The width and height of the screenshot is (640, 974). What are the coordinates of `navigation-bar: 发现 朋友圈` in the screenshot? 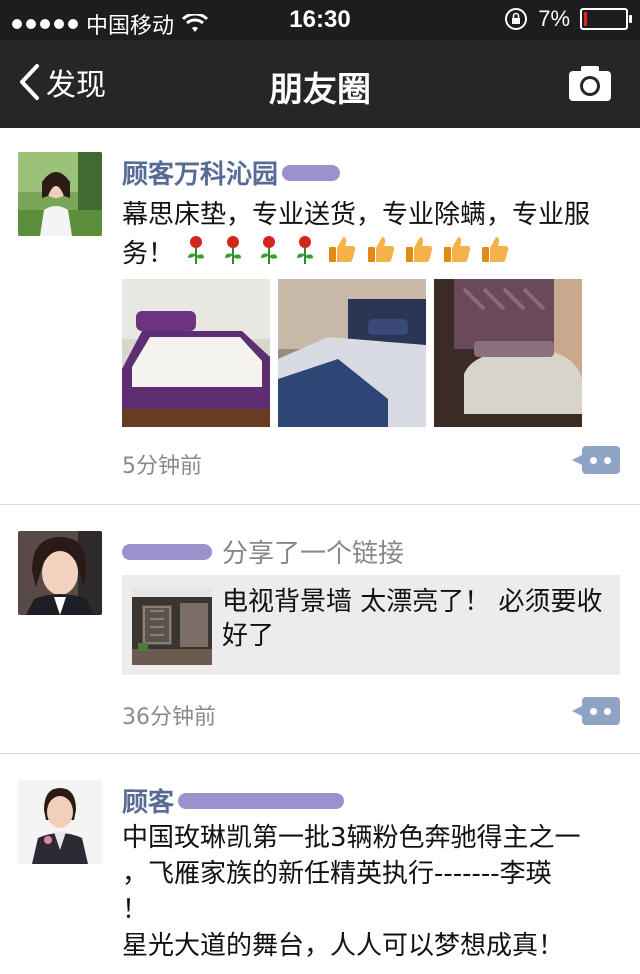 It's located at (320, 84).